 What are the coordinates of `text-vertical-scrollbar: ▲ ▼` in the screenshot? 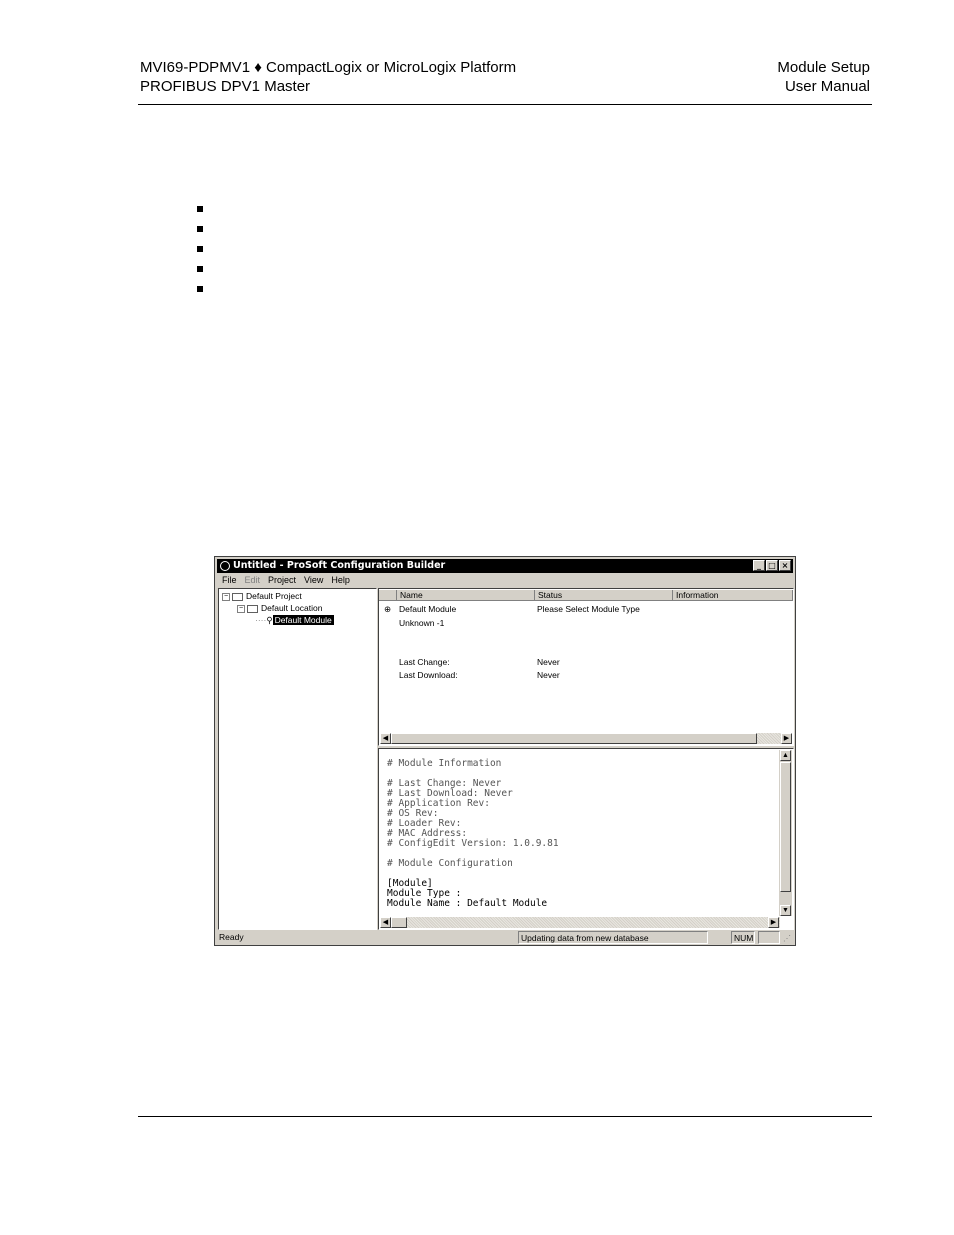 It's located at (785, 833).